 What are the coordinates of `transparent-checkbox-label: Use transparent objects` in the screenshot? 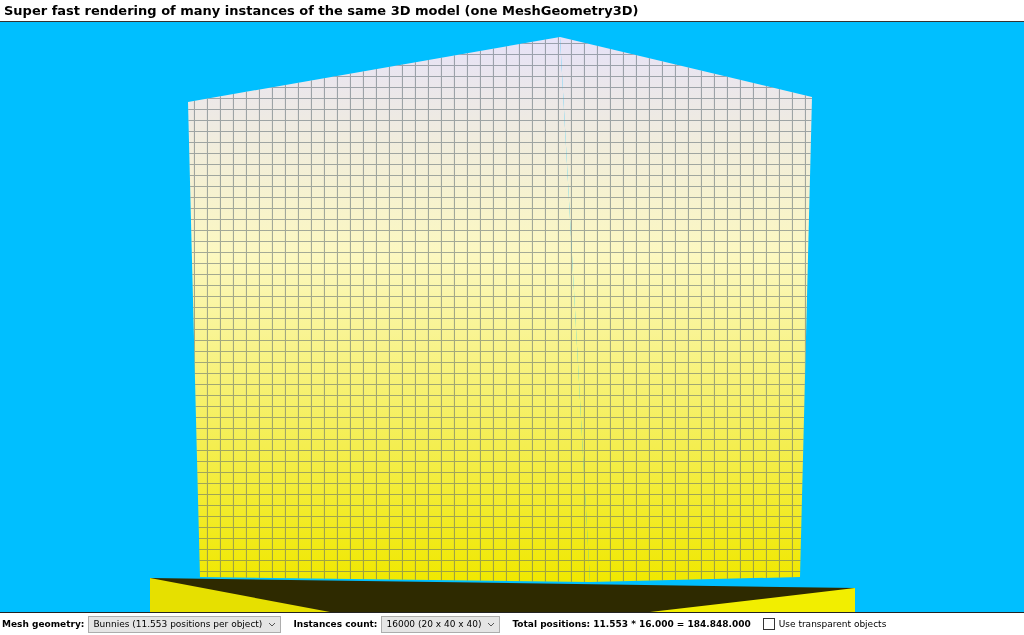 It's located at (832, 624).